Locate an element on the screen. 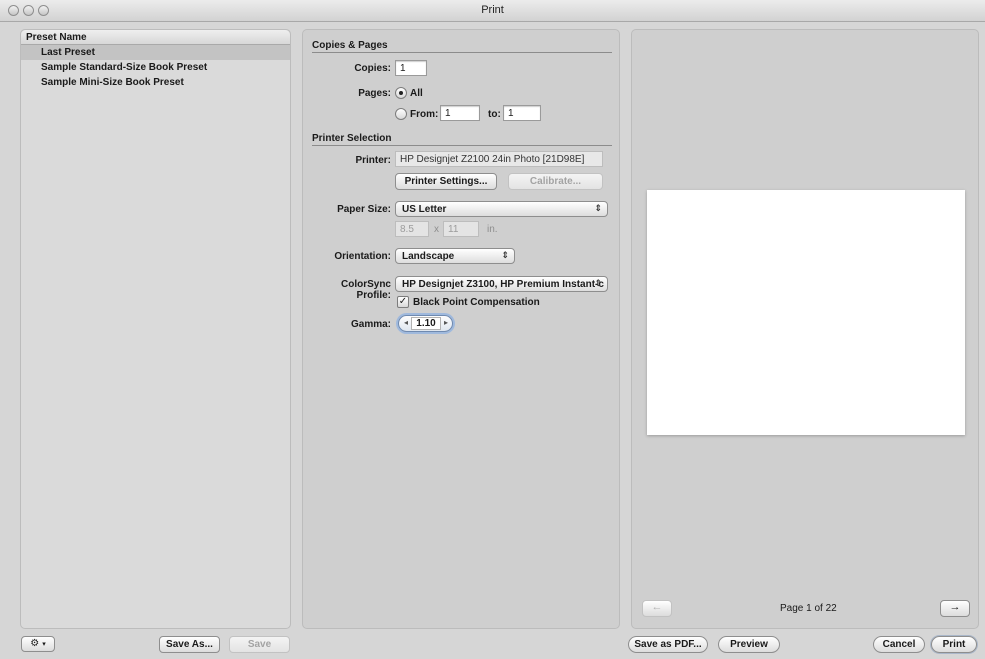 This screenshot has width=985, height=659. printer-field: HP Designjet Z2100 24in Photo [21D98E] is located at coordinates (499, 159).